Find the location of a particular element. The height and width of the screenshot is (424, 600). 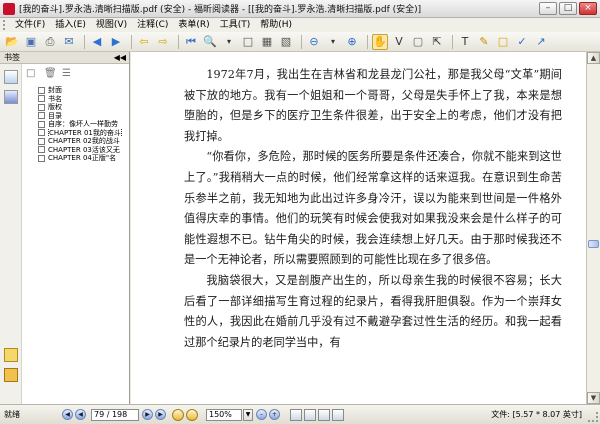

bookmark-label: CHAPTER 02我的战斗 is located at coordinates (84, 141).